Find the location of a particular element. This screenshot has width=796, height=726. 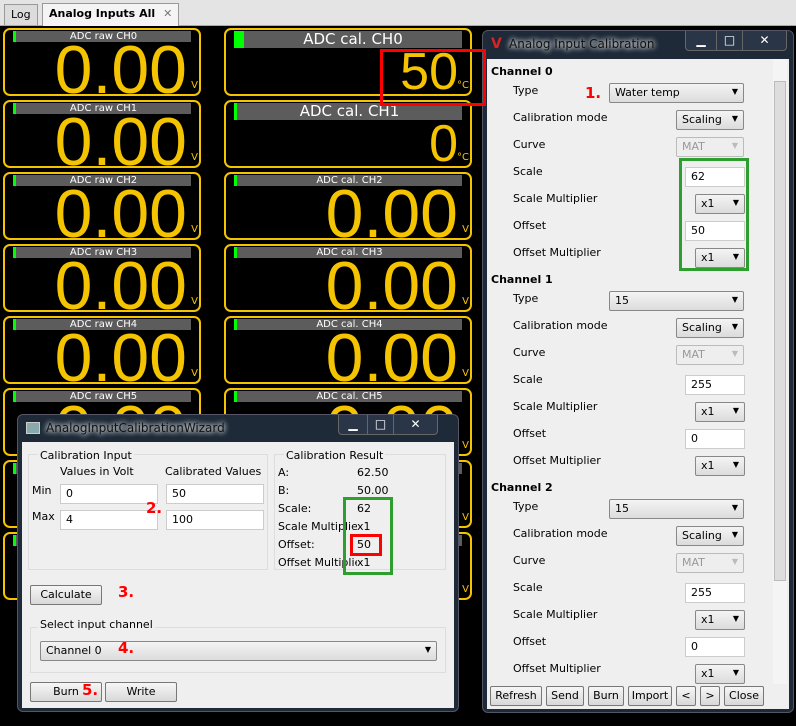

annotation-step: 5. is located at coordinates (90, 690).